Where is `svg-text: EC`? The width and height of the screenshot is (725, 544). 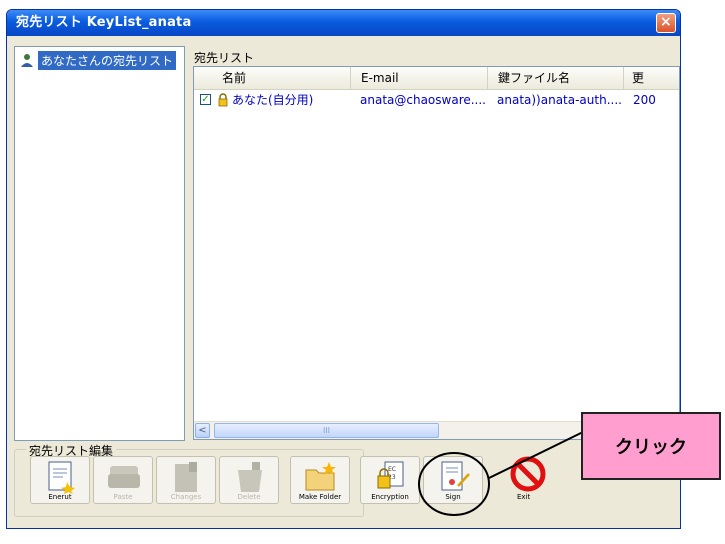 svg-text: EC is located at coordinates (392, 469).